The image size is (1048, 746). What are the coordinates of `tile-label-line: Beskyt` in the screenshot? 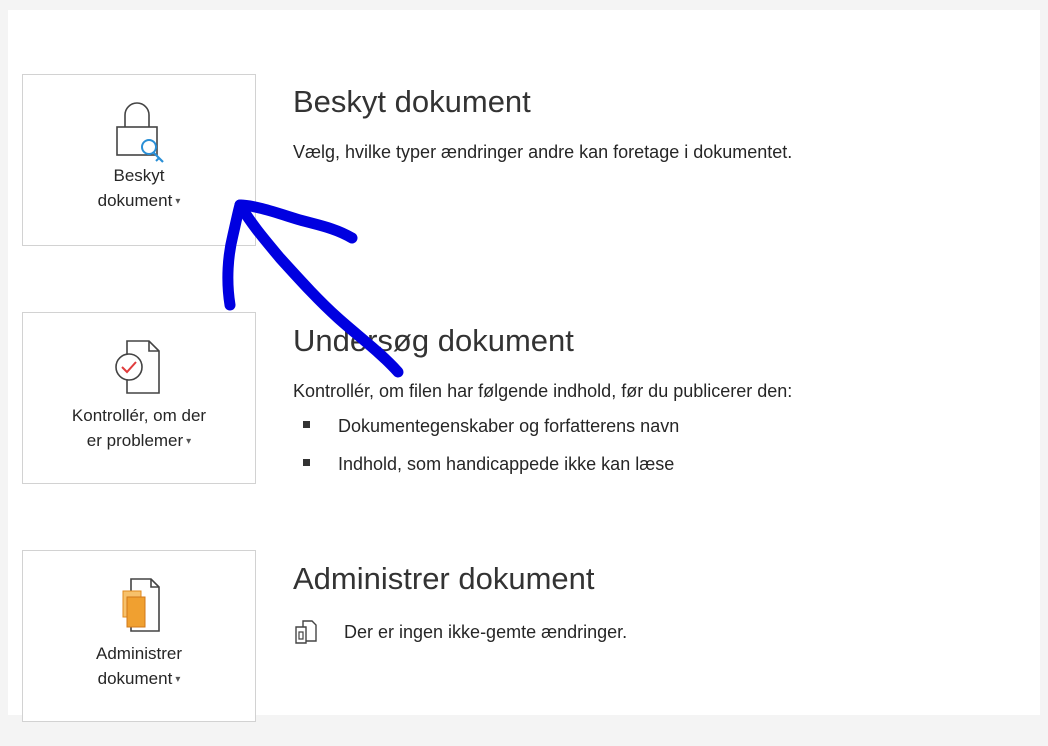 It's located at (139, 175).